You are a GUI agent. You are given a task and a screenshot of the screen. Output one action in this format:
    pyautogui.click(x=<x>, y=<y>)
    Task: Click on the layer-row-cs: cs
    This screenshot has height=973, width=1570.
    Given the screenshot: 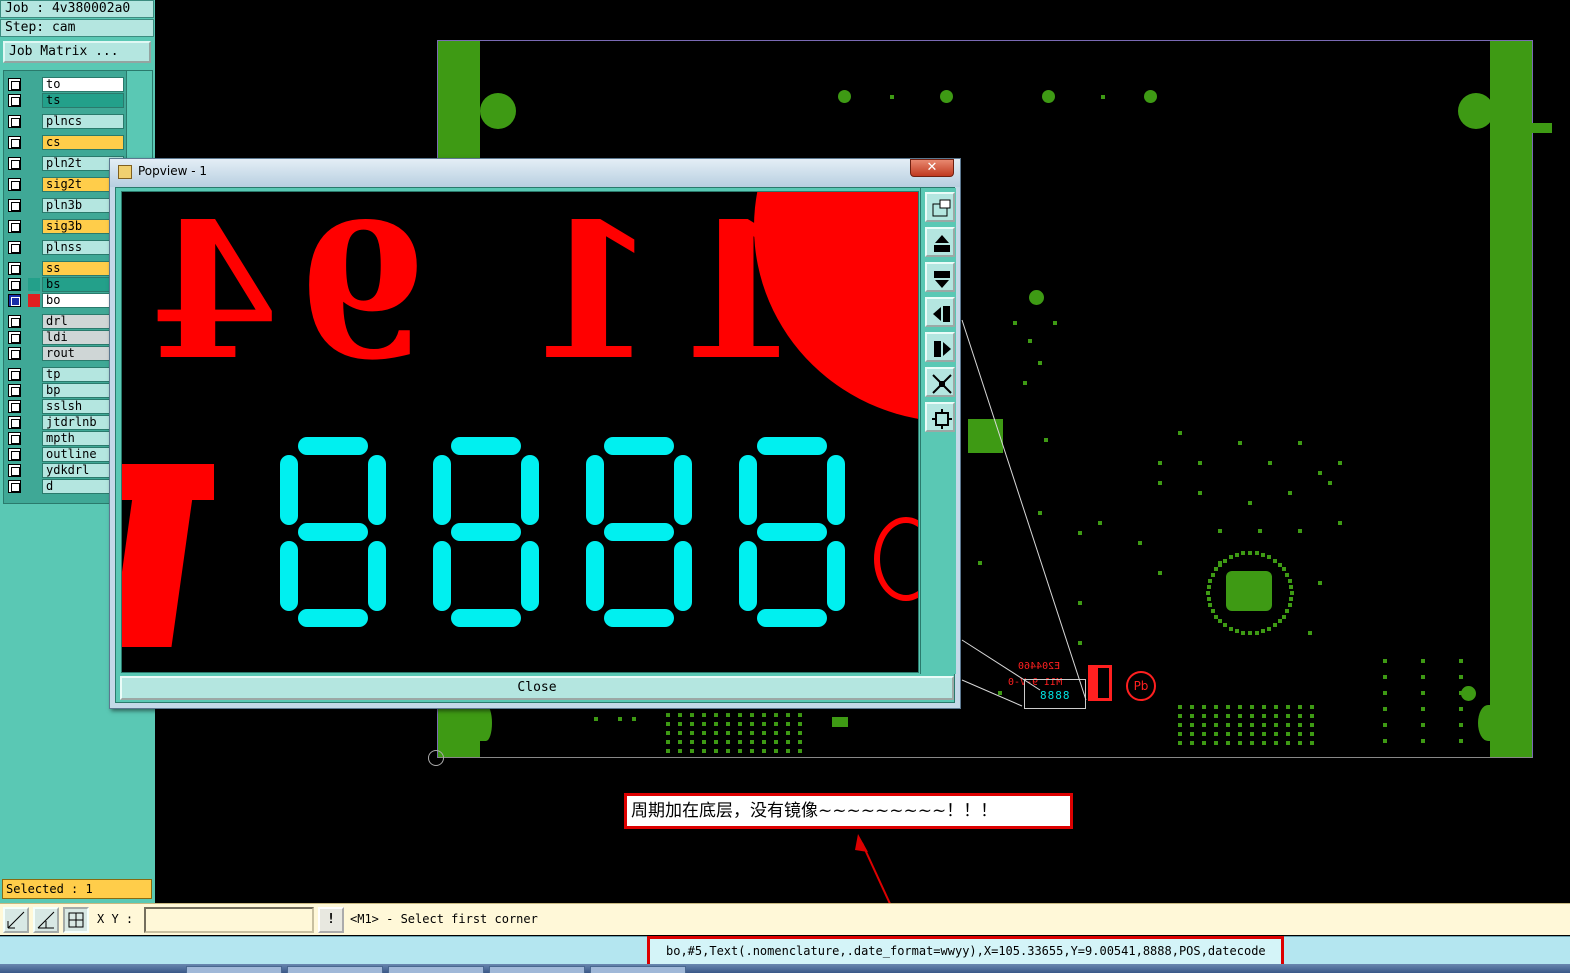 What is the action you would take?
    pyautogui.click(x=65, y=142)
    